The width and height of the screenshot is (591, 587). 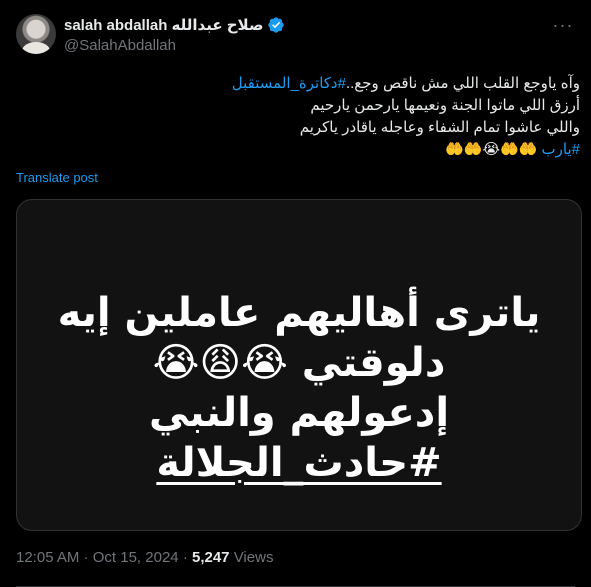 What do you see at coordinates (57, 177) in the screenshot?
I see `translate-post-link: Translate post` at bounding box center [57, 177].